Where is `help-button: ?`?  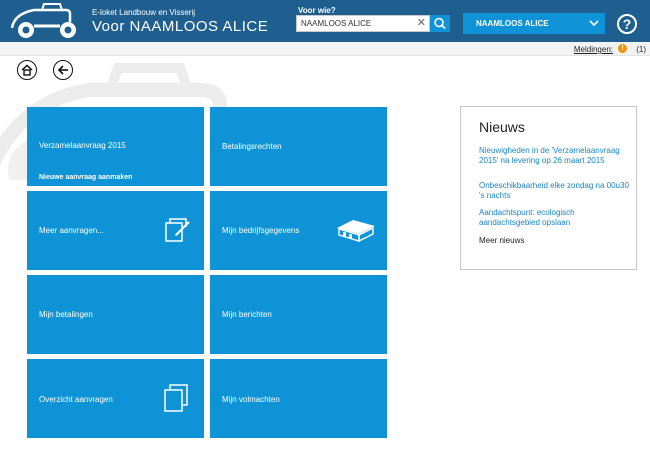 help-button: ? is located at coordinates (627, 24).